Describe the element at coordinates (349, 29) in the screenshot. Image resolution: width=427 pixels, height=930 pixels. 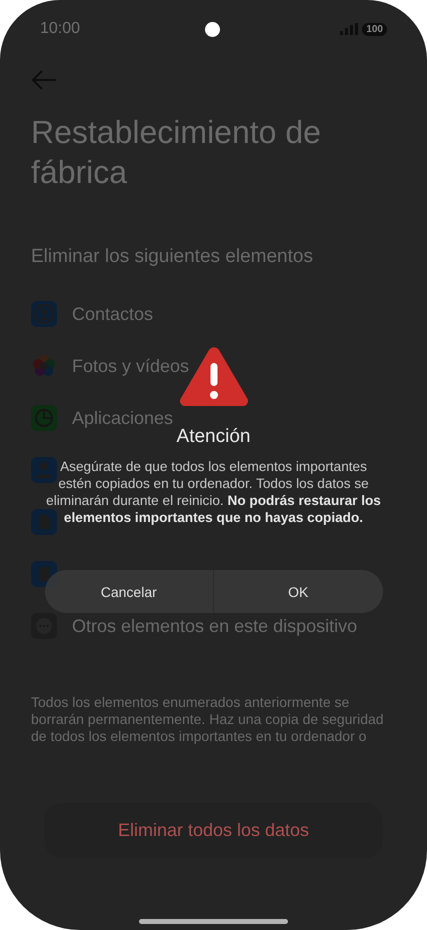
I see `signal-icon` at that location.